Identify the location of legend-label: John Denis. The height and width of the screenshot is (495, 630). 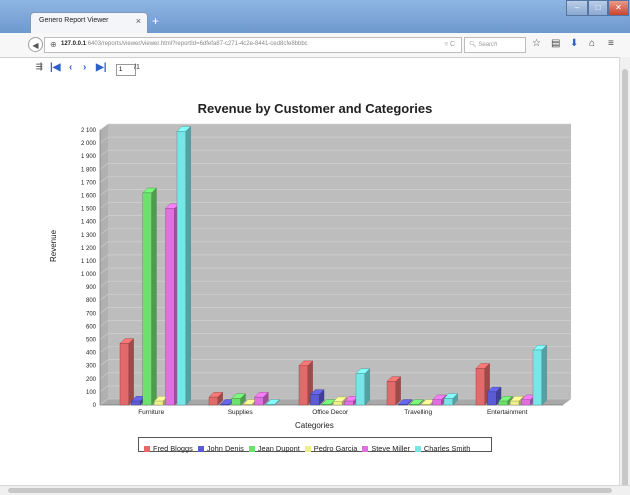
(225, 448).